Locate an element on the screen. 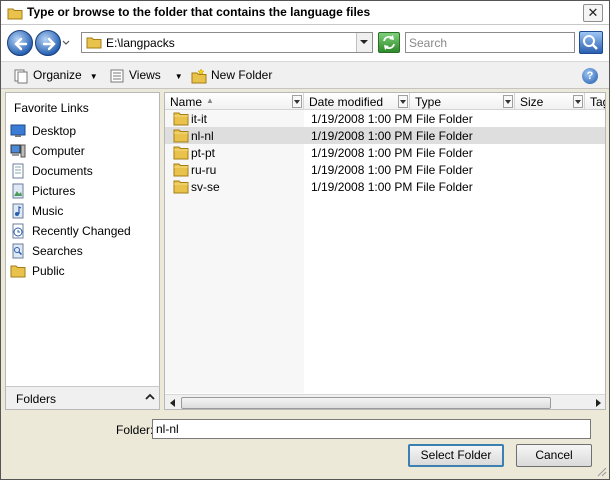 The height and width of the screenshot is (480, 610). table-row-selected: nl-nl 1/19/2008 1:00 PM File Folder is located at coordinates (385, 135).